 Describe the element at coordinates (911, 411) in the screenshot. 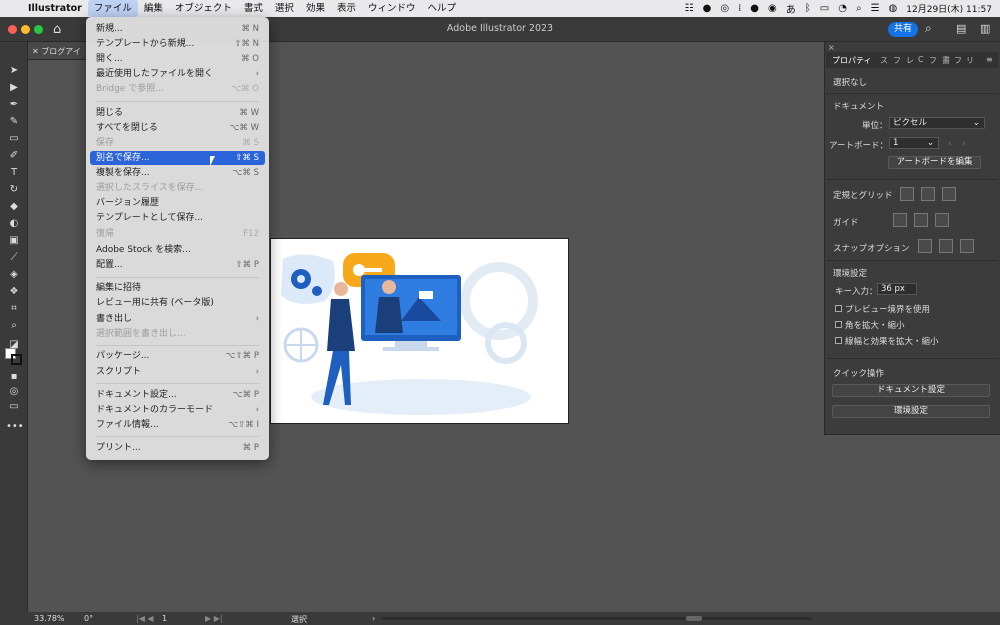

I see `preferences-button: 環境設定` at that location.